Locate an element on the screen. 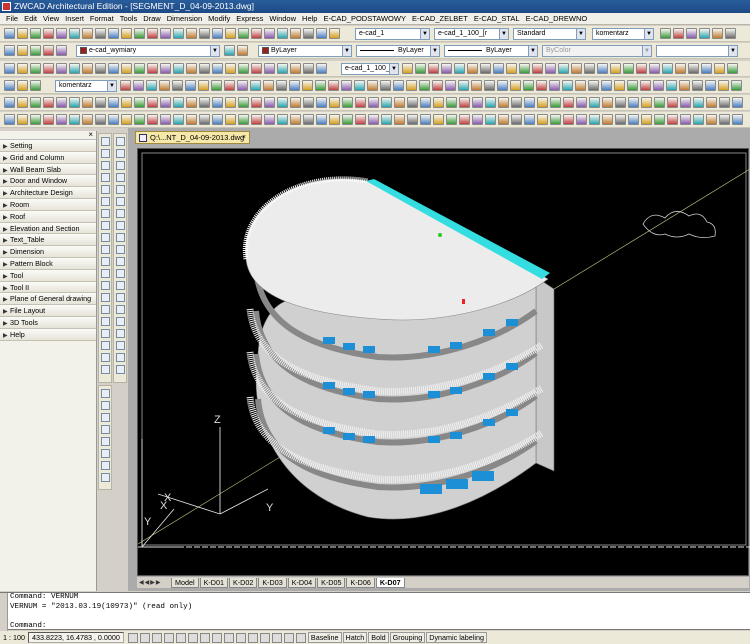  text-style-combo: Standard ▼ is located at coordinates (549, 34).